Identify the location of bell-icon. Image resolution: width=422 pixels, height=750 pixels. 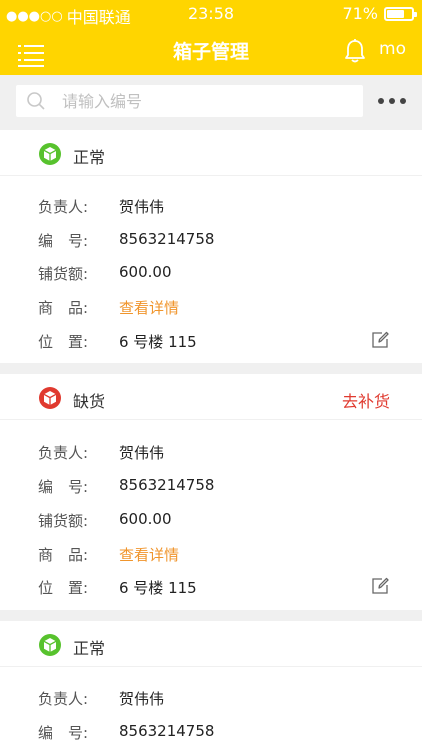
(355, 51).